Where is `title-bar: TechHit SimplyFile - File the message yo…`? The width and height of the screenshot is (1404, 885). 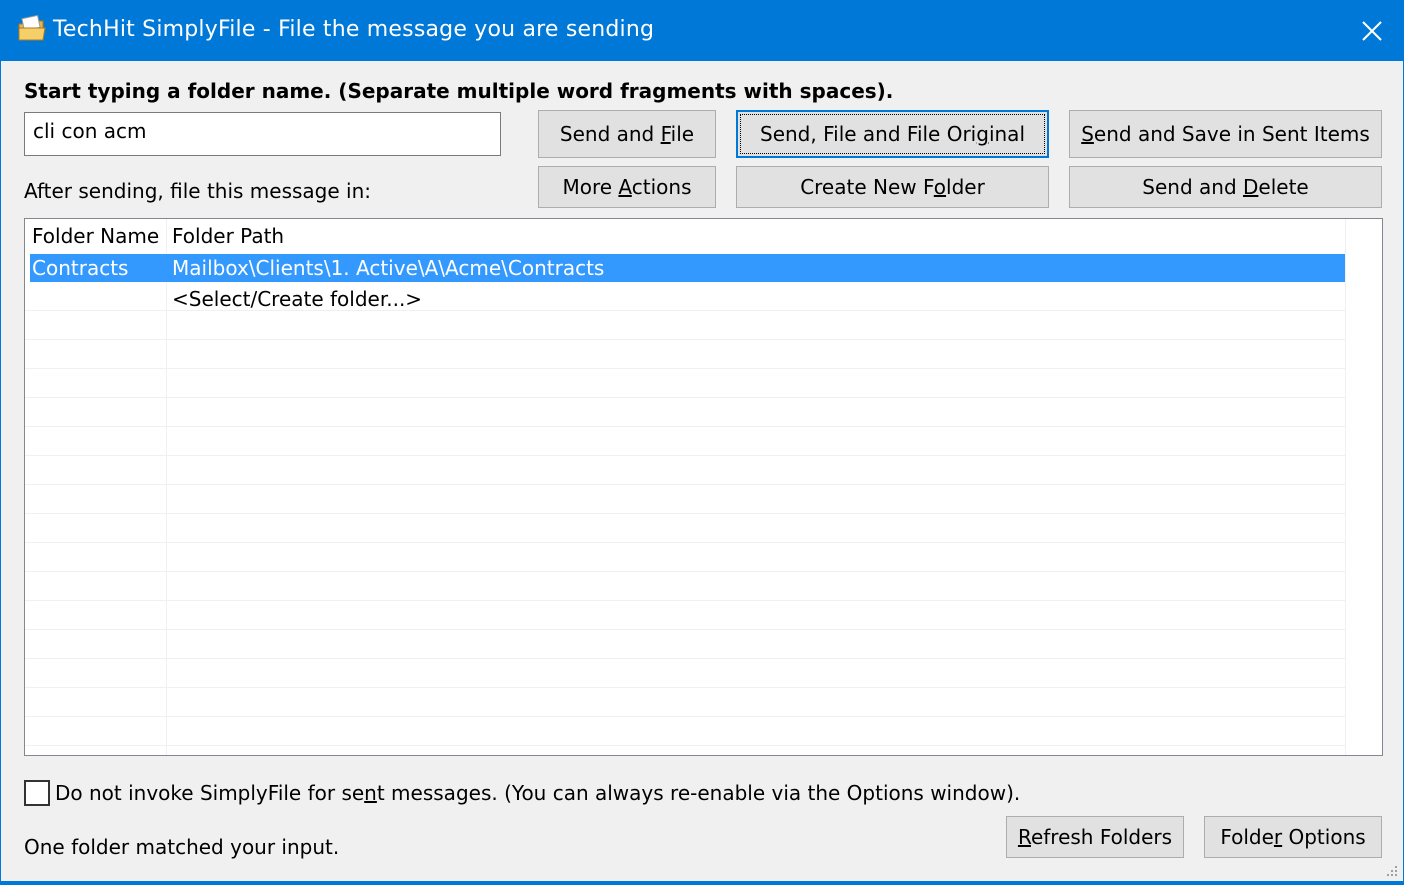 title-bar: TechHit SimplyFile - File the message yo… is located at coordinates (702, 31).